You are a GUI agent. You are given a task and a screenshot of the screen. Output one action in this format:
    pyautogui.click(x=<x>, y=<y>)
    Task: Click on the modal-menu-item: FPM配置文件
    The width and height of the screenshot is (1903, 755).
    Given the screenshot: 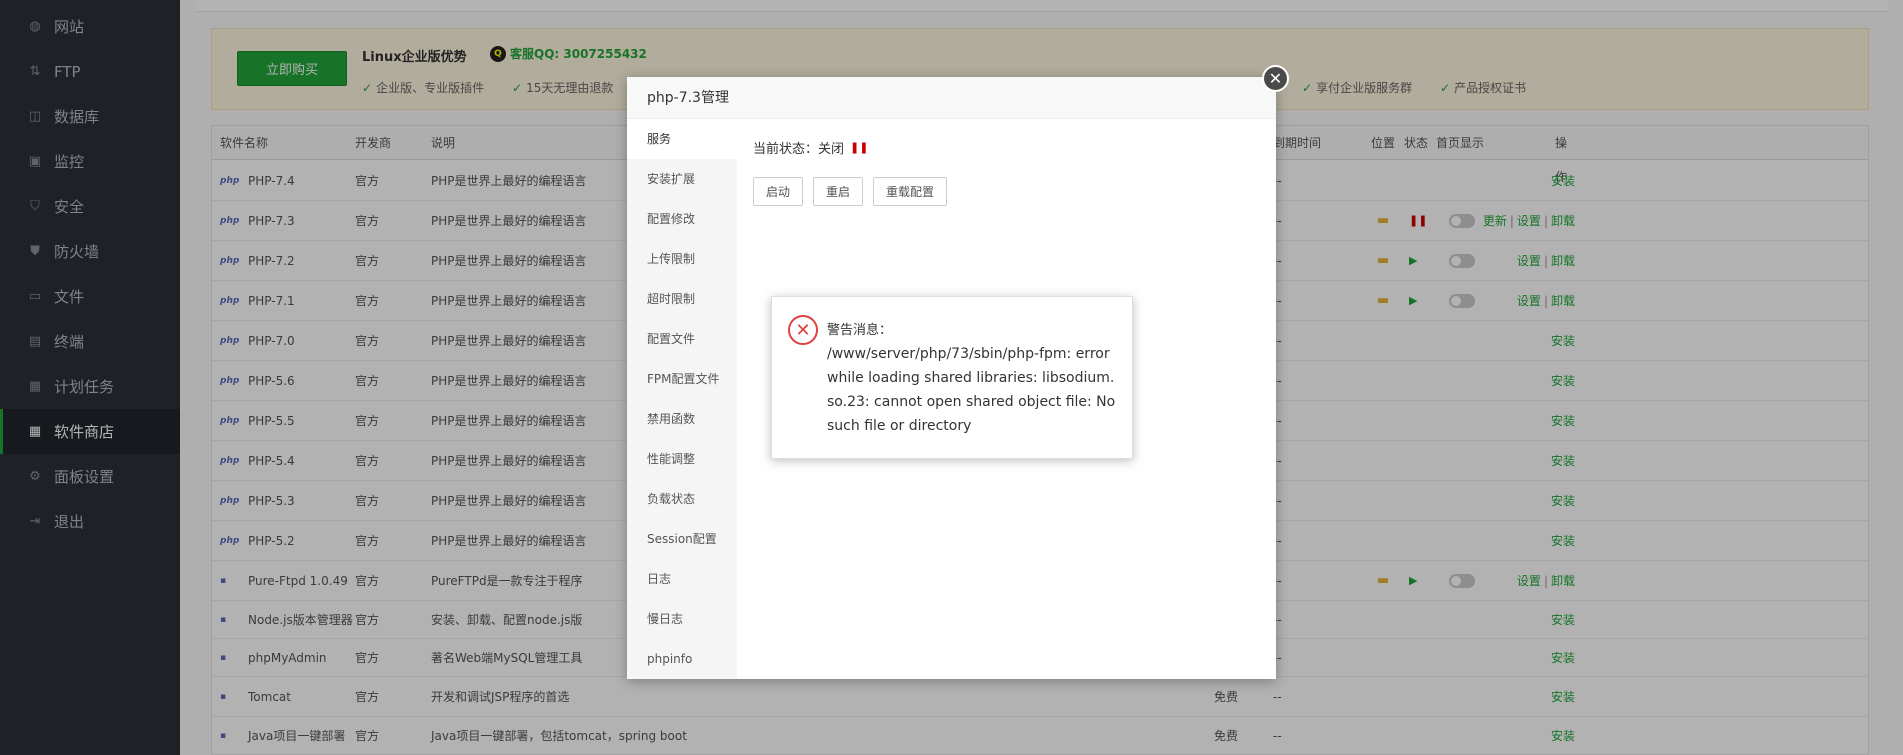 What is the action you would take?
    pyautogui.click(x=682, y=379)
    